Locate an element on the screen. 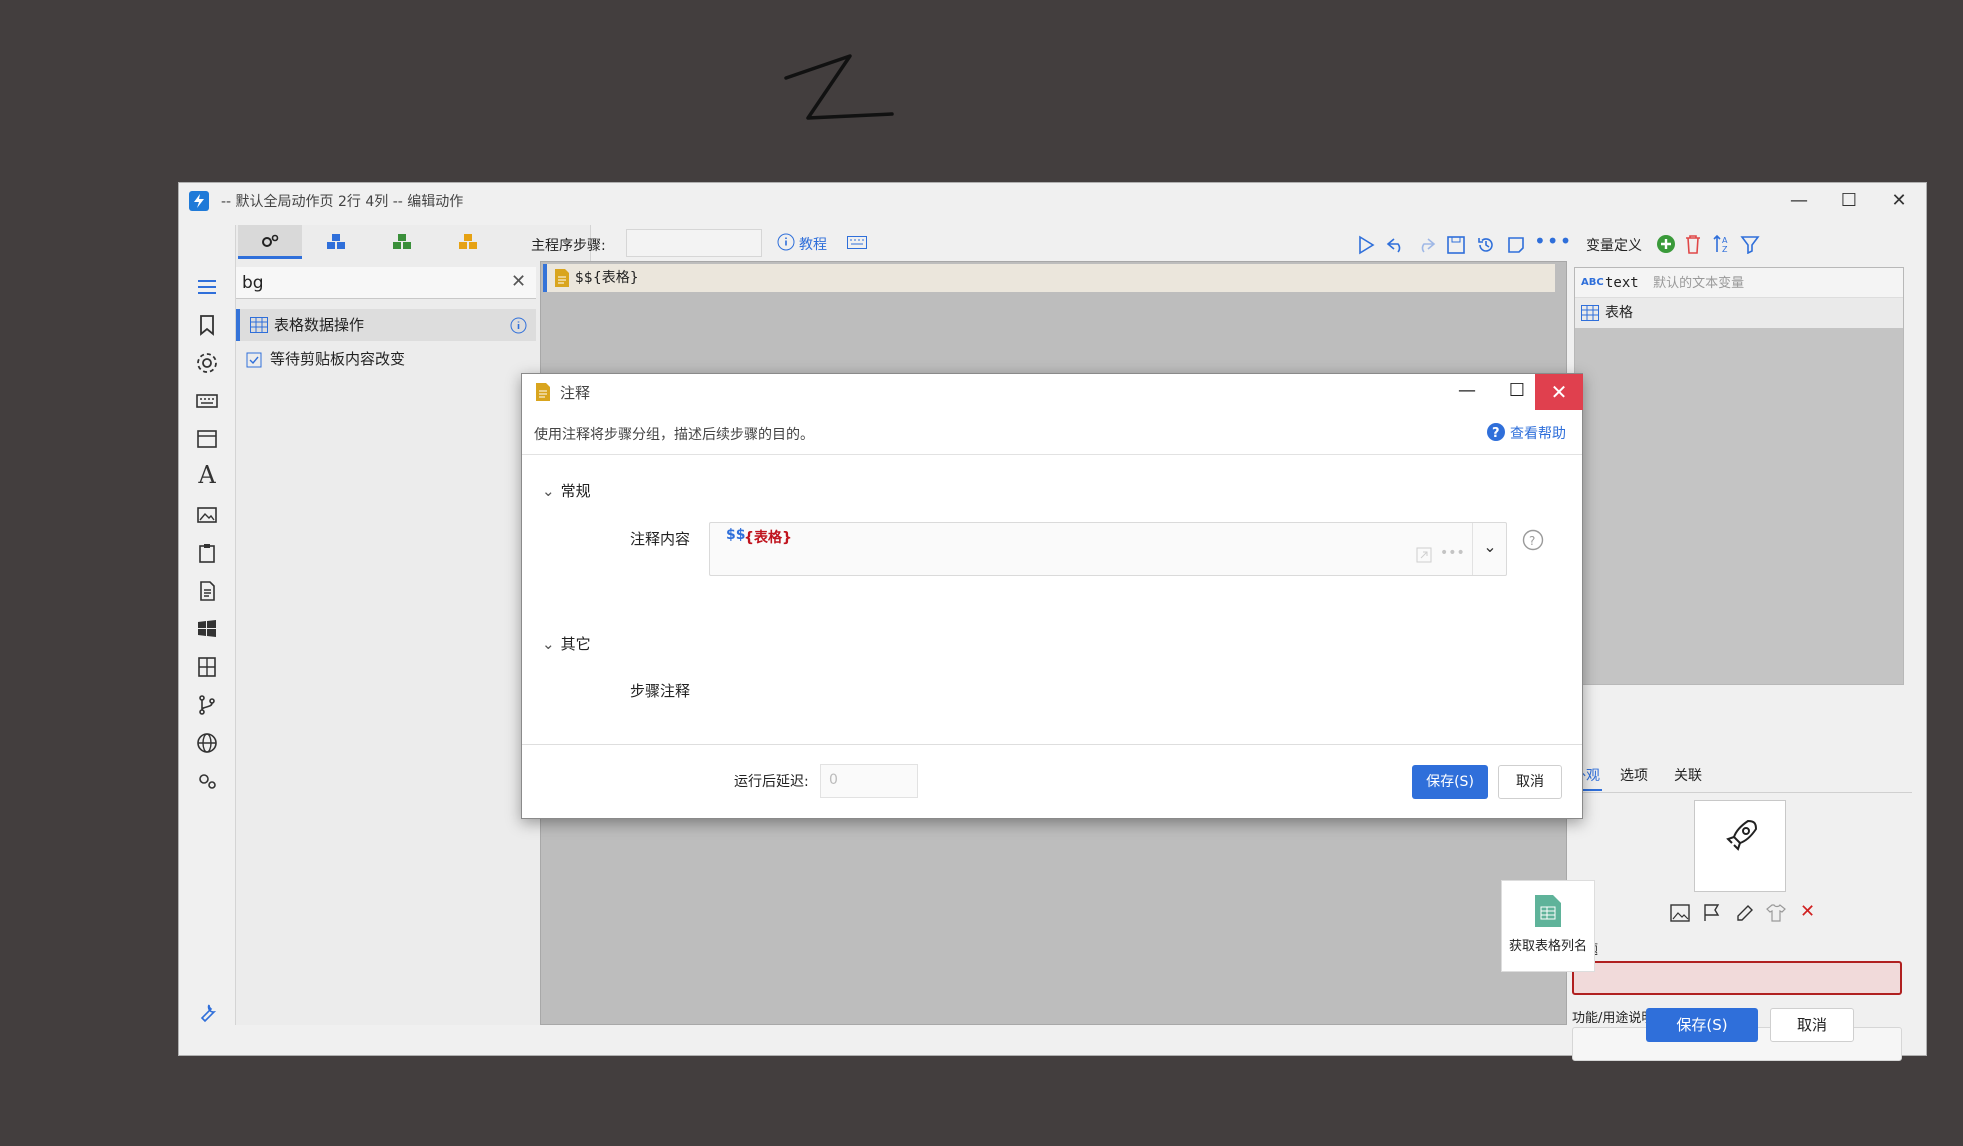  maximize-button: ☐ is located at coordinates (1849, 201).